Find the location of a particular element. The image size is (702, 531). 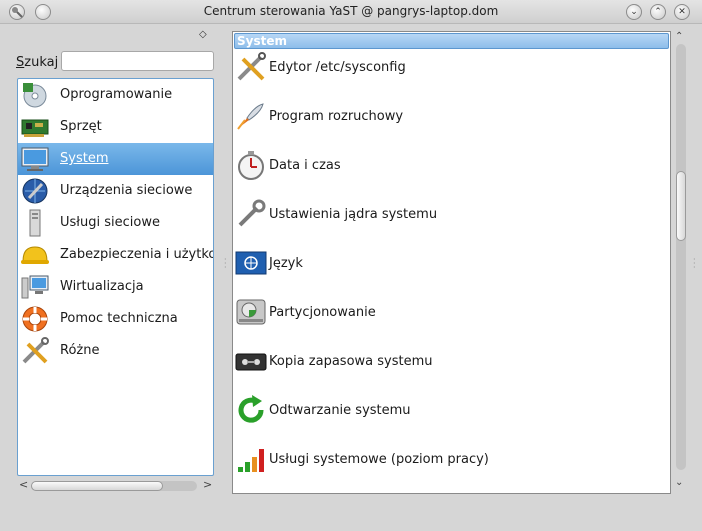

hardhat-icon is located at coordinates (35, 255).